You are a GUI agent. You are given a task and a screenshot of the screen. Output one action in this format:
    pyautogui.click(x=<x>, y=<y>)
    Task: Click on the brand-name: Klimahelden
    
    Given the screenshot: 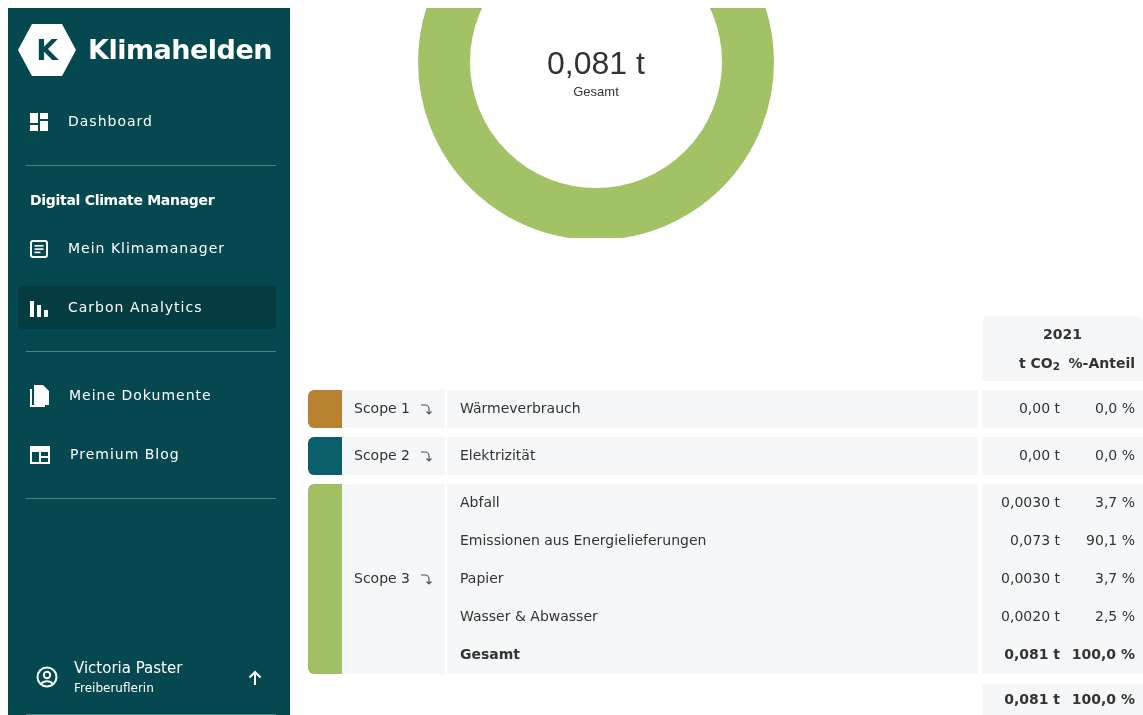 What is the action you would take?
    pyautogui.click(x=180, y=49)
    